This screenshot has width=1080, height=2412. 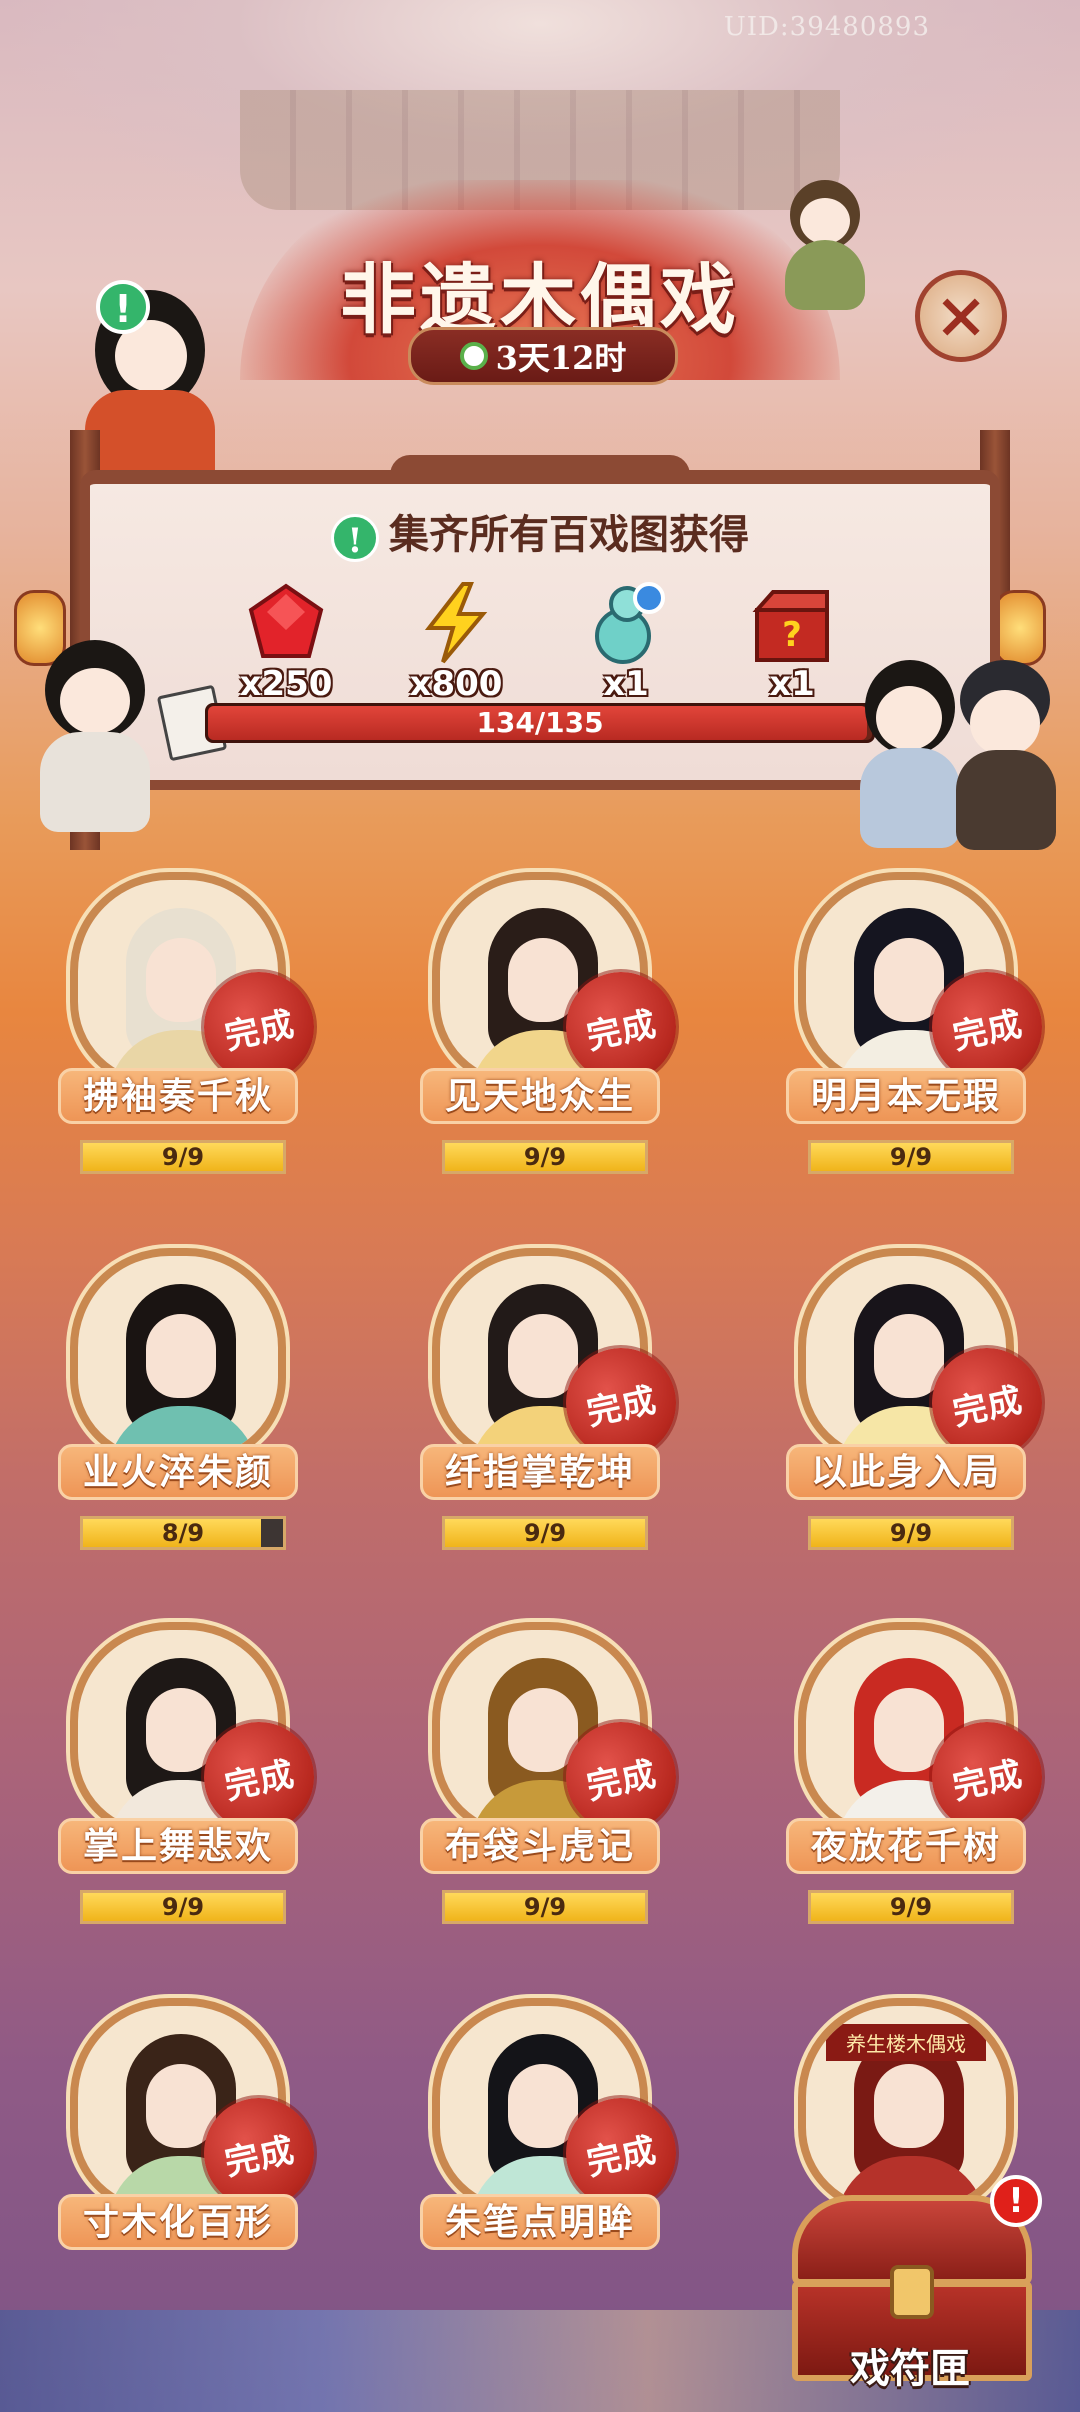 I want to click on card-progress-bar: 8/9, so click(x=183, y=1533).